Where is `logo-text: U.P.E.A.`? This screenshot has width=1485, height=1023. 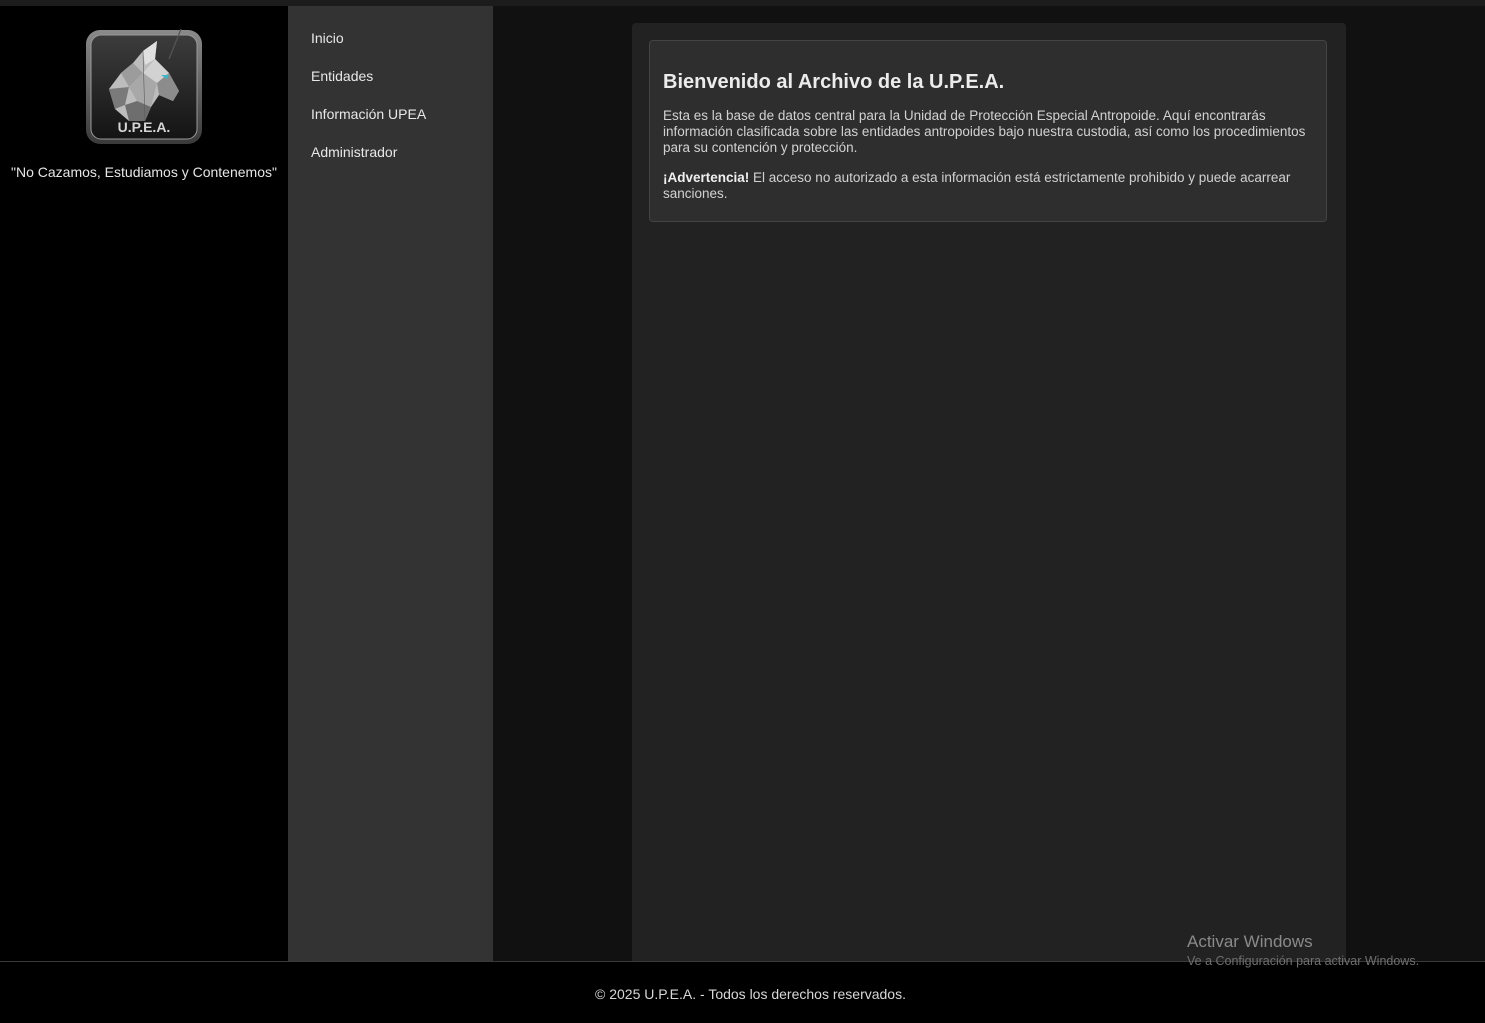 logo-text: U.P.E.A. is located at coordinates (144, 127).